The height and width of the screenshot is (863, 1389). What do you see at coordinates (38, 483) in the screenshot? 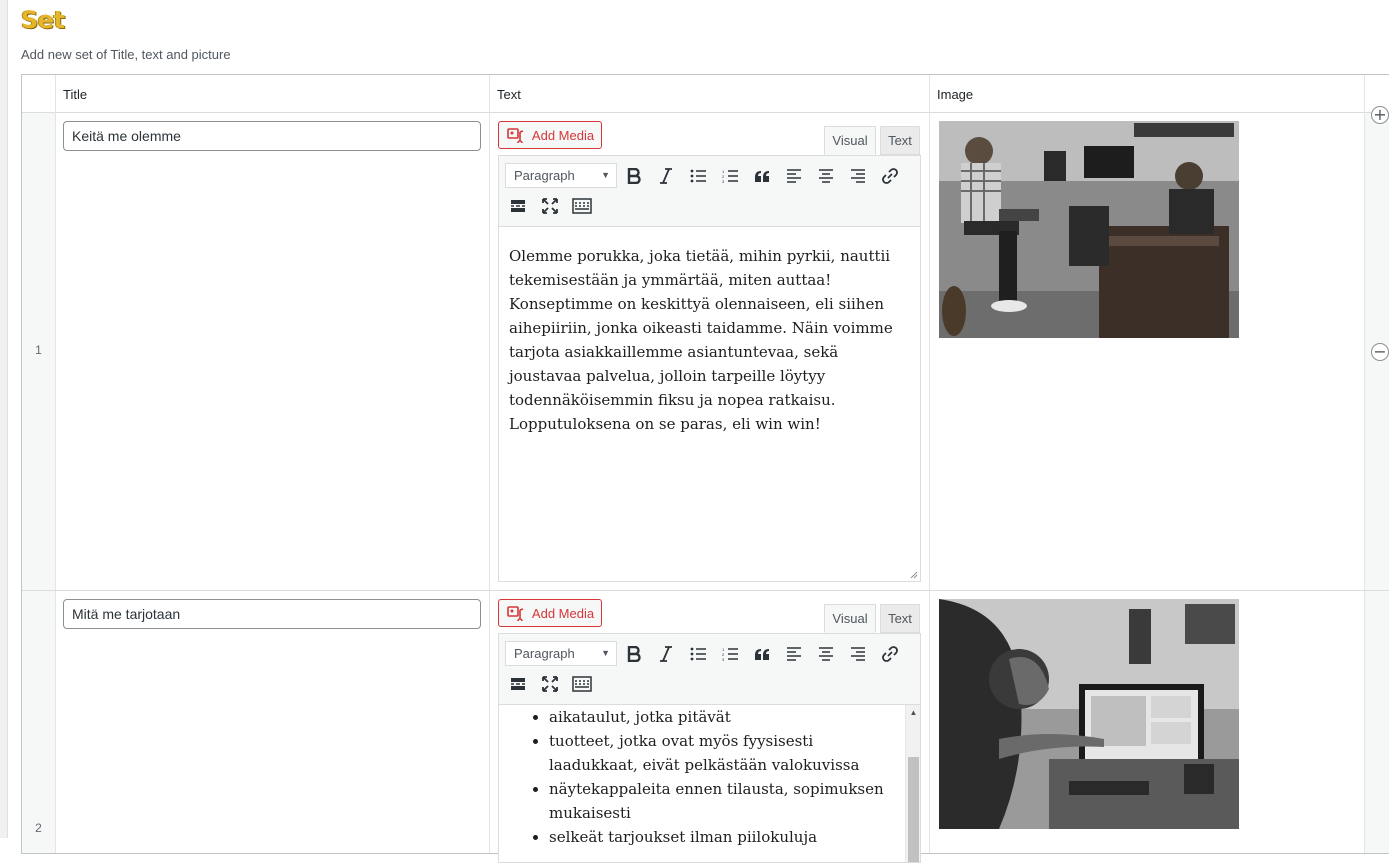
I see `row-number-column` at bounding box center [38, 483].